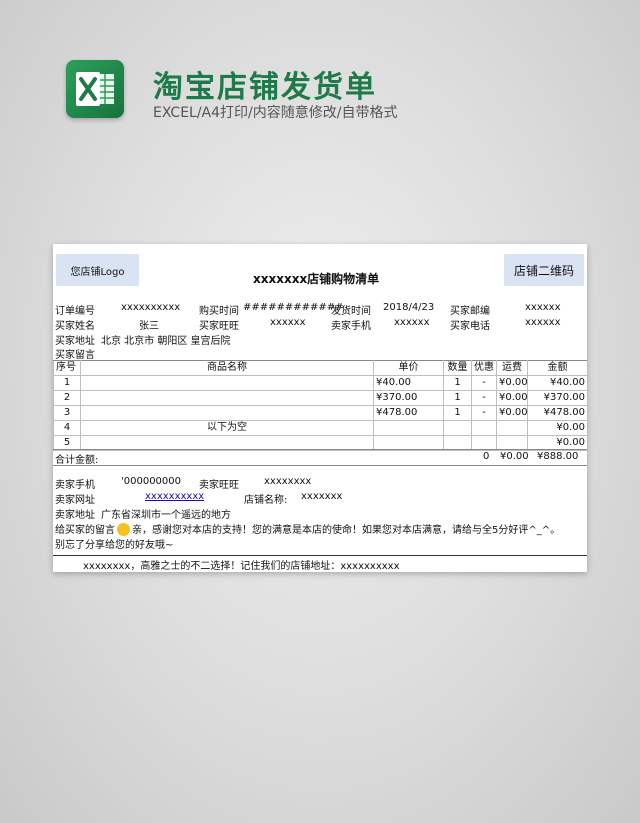  I want to click on sheet-title: xxxxxxx店铺购物清单, so click(316, 279).